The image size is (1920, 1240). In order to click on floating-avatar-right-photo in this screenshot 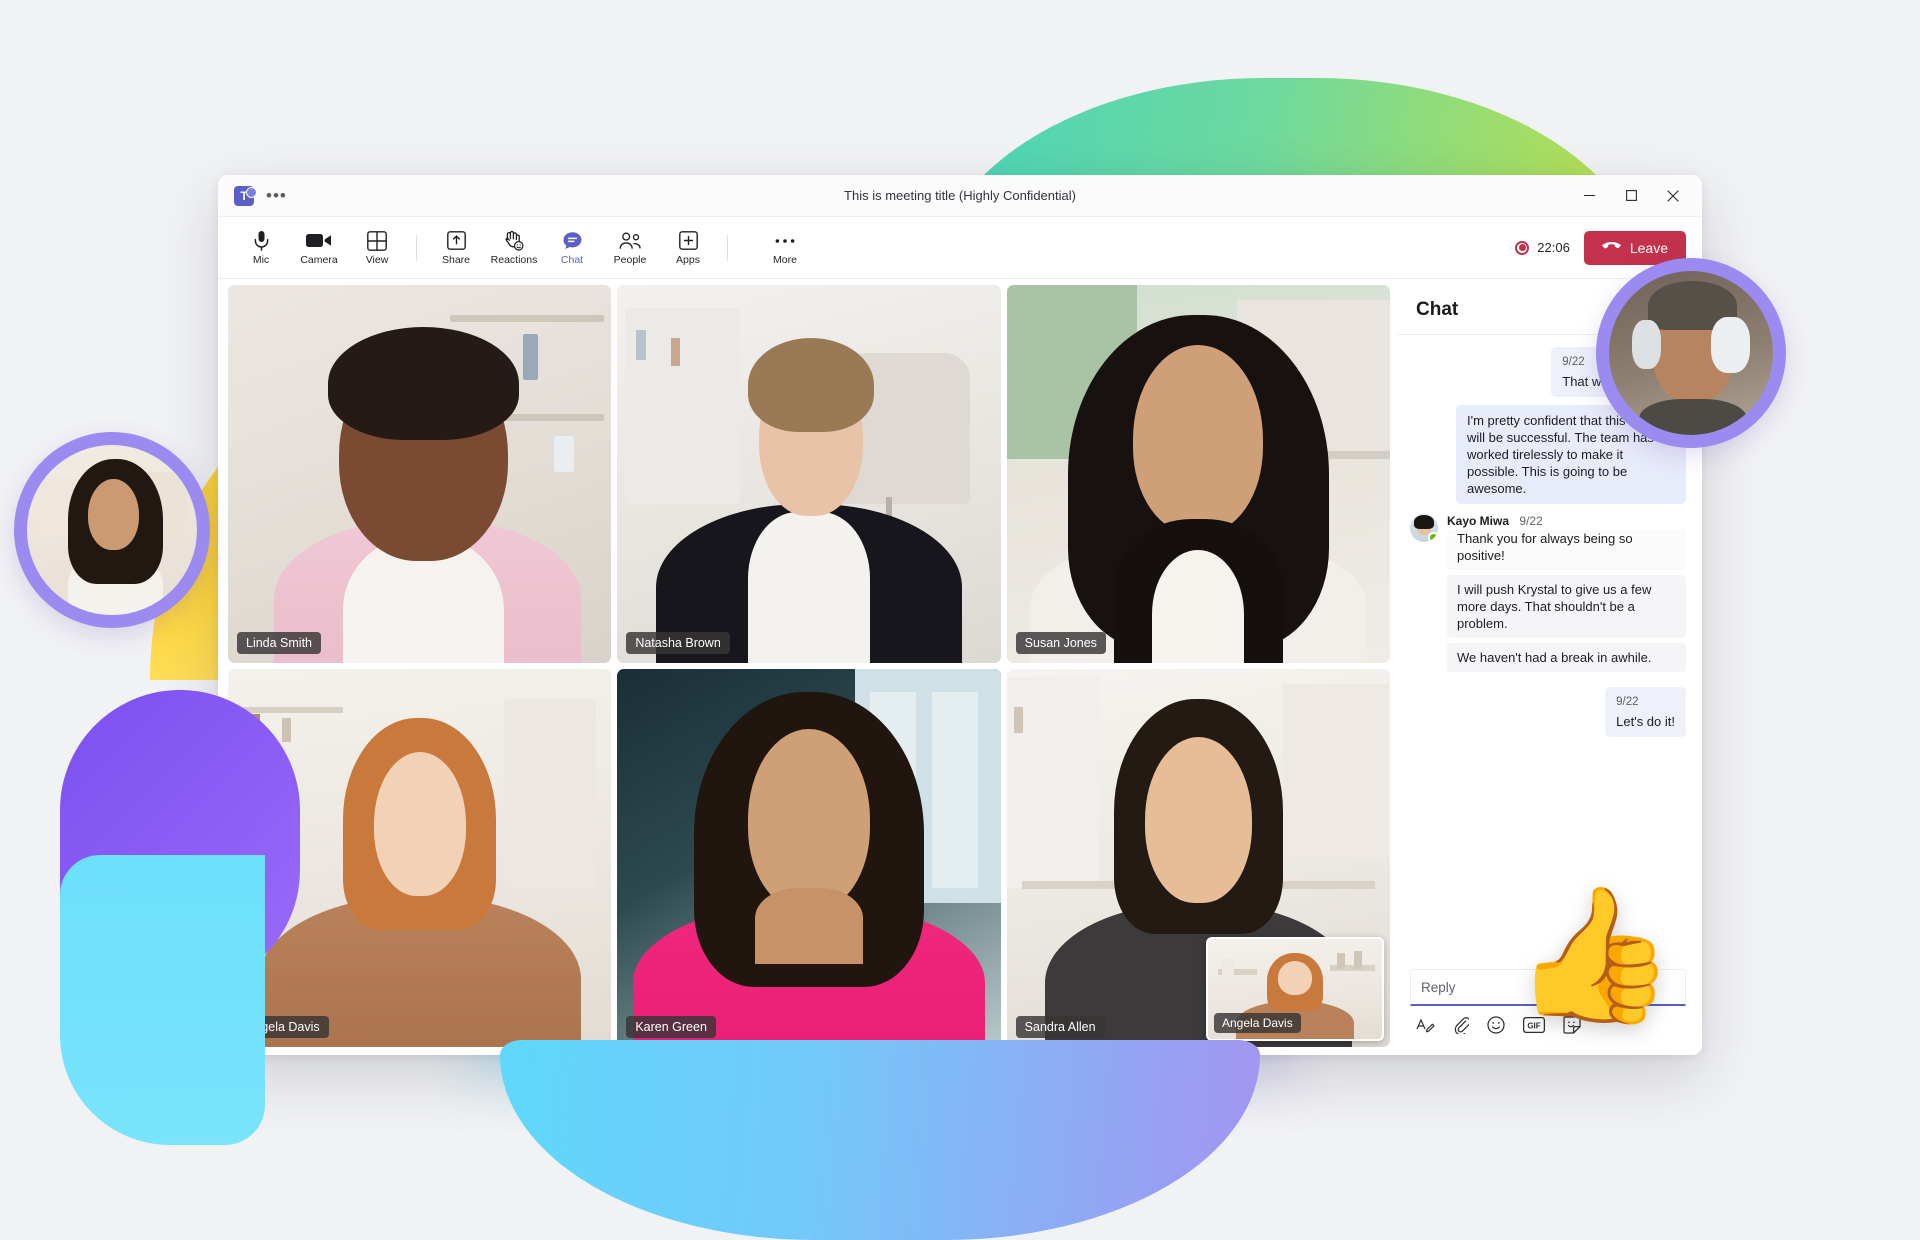, I will do `click(1691, 353)`.